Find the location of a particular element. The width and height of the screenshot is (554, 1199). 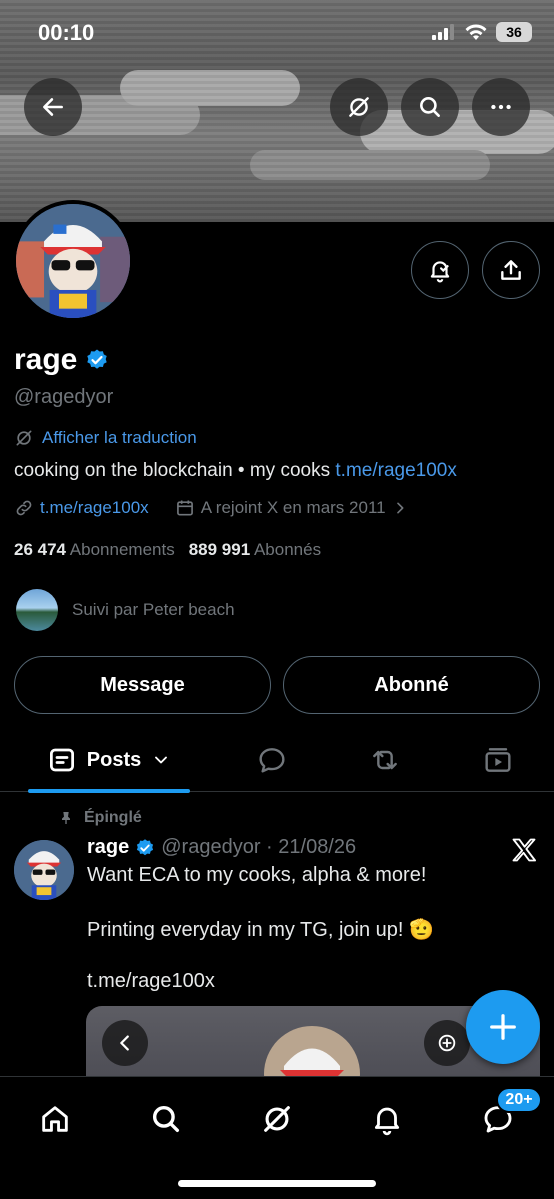

arrow-left-icon is located at coordinates (53, 107).